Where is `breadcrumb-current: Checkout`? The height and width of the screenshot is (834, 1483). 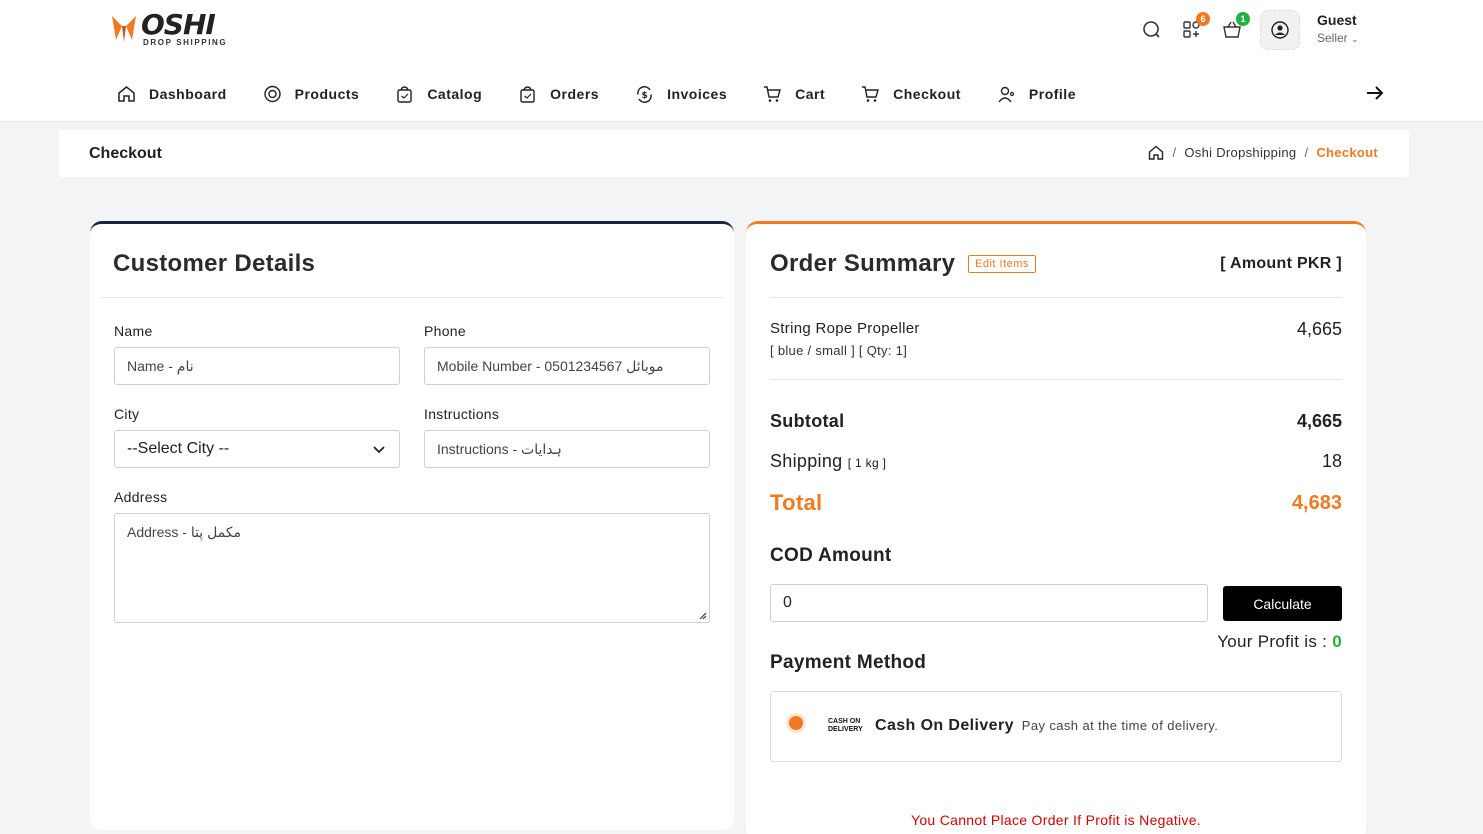
breadcrumb-current: Checkout is located at coordinates (1347, 152).